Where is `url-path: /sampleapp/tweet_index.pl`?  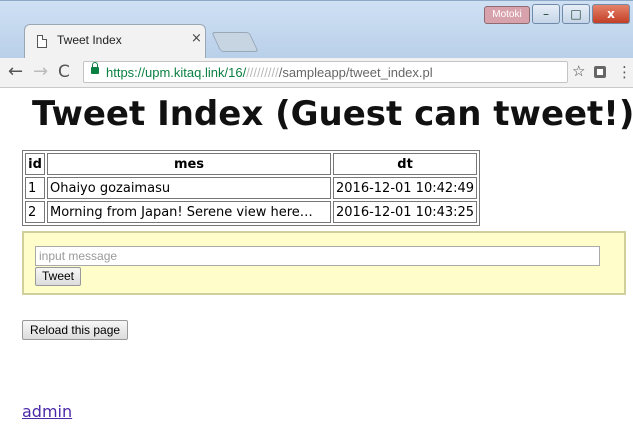 url-path: /sampleapp/tweet_index.pl is located at coordinates (355, 72).